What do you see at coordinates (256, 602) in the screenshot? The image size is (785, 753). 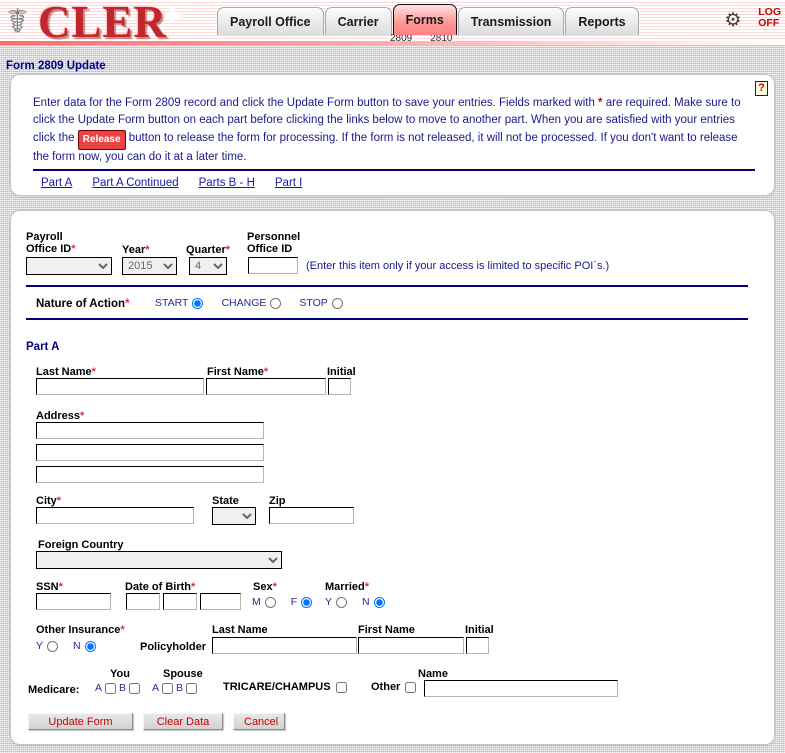 I see `radio-label-sex-m: M` at bounding box center [256, 602].